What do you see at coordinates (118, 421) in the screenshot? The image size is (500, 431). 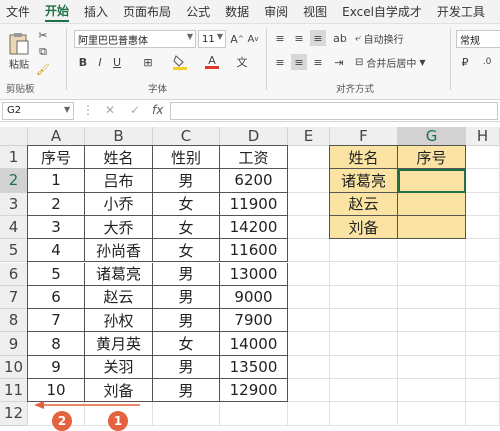 I see `step-badge-1: 1` at bounding box center [118, 421].